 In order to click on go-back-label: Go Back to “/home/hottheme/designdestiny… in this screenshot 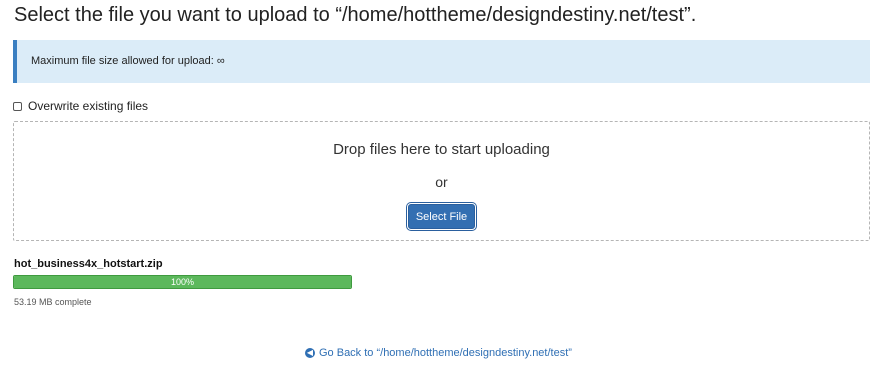, I will do `click(445, 353)`.